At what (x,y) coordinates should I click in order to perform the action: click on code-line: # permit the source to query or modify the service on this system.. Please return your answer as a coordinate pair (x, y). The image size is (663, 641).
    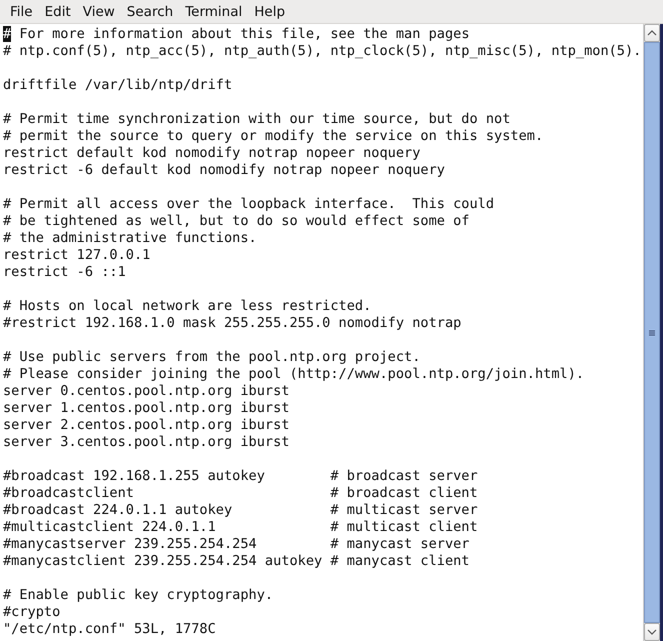
    Looking at the image, I should click on (273, 136).